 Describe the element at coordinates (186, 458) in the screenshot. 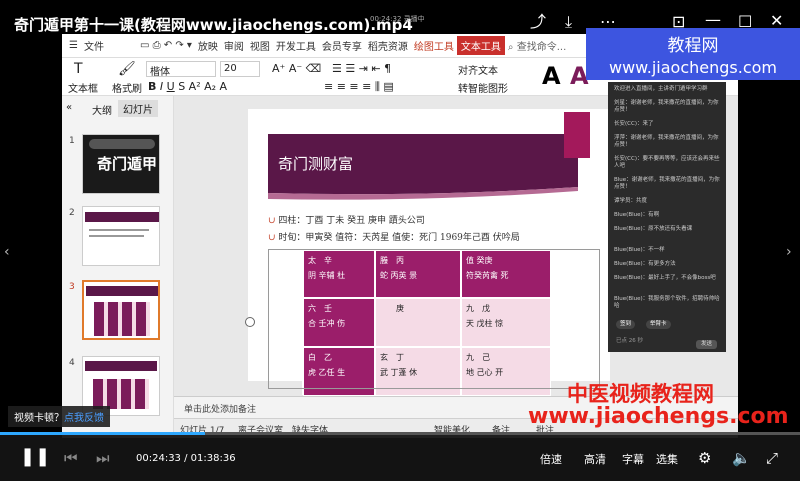

I see `time-display: 00:24:33 / 01:38:36` at that location.